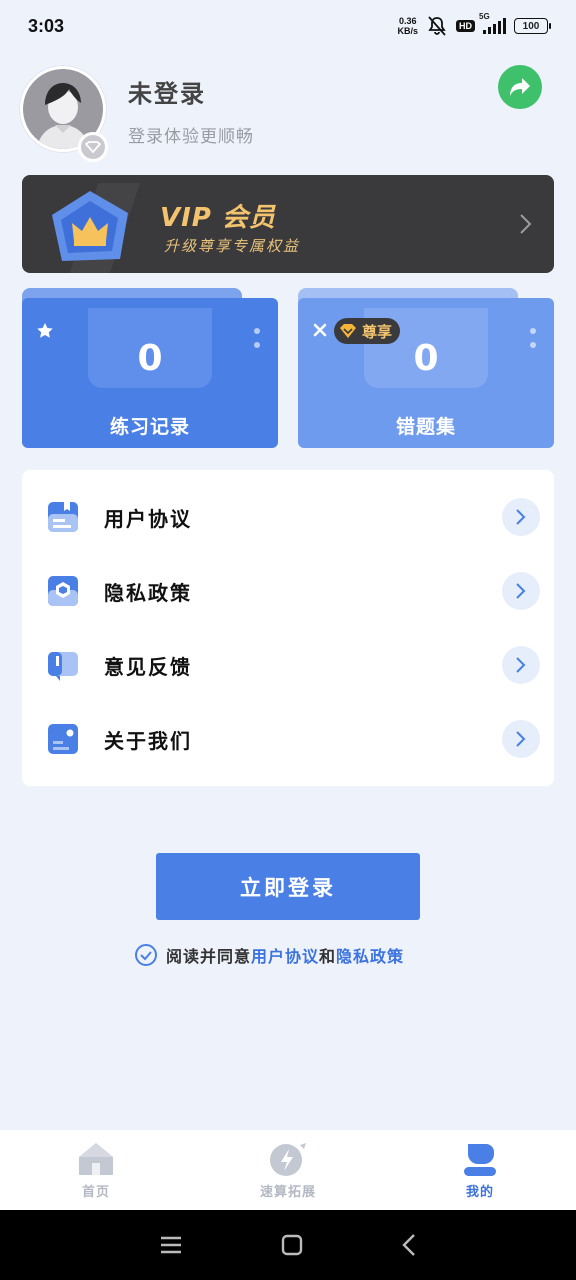  What do you see at coordinates (146, 955) in the screenshot?
I see `agree-checkbox` at bounding box center [146, 955].